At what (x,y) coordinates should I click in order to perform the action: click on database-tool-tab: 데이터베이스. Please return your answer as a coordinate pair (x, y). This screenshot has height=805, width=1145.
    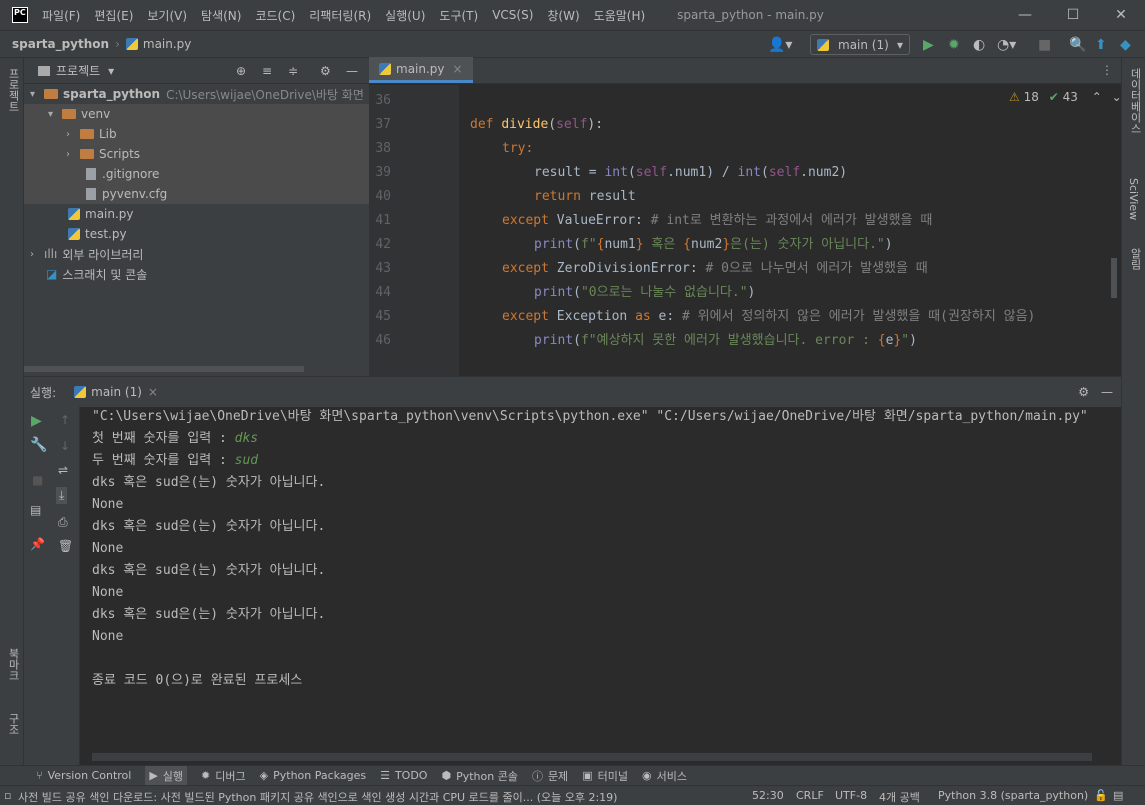
    Looking at the image, I should click on (1135, 101).